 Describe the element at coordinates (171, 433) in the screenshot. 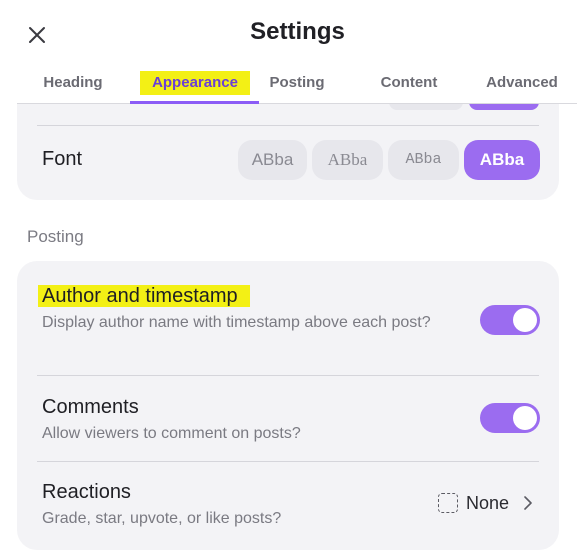

I see `comments-description: Allow viewers to comment on posts?` at that location.